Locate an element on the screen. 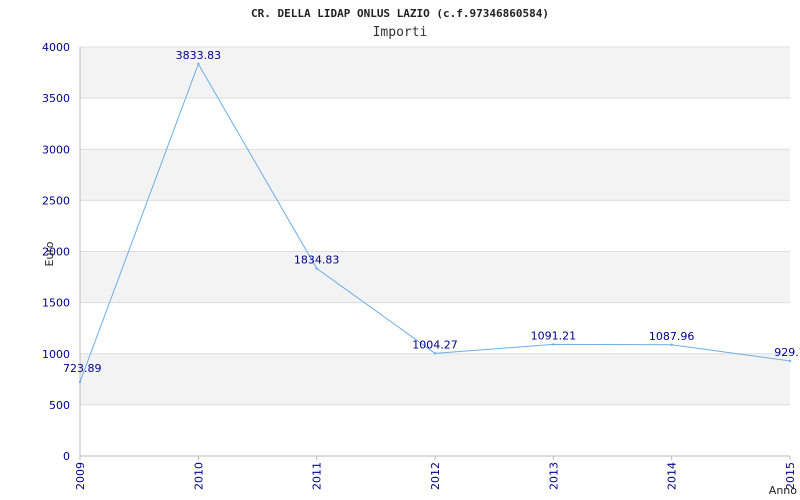 The image size is (800, 500). y-tick-label: 1500 is located at coordinates (56, 303).